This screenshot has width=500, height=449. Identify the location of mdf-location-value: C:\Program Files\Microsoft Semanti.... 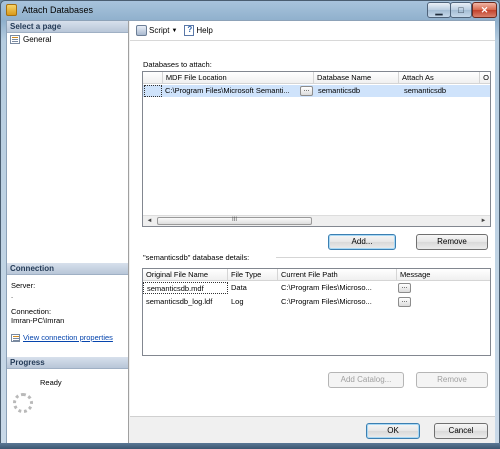
(227, 90).